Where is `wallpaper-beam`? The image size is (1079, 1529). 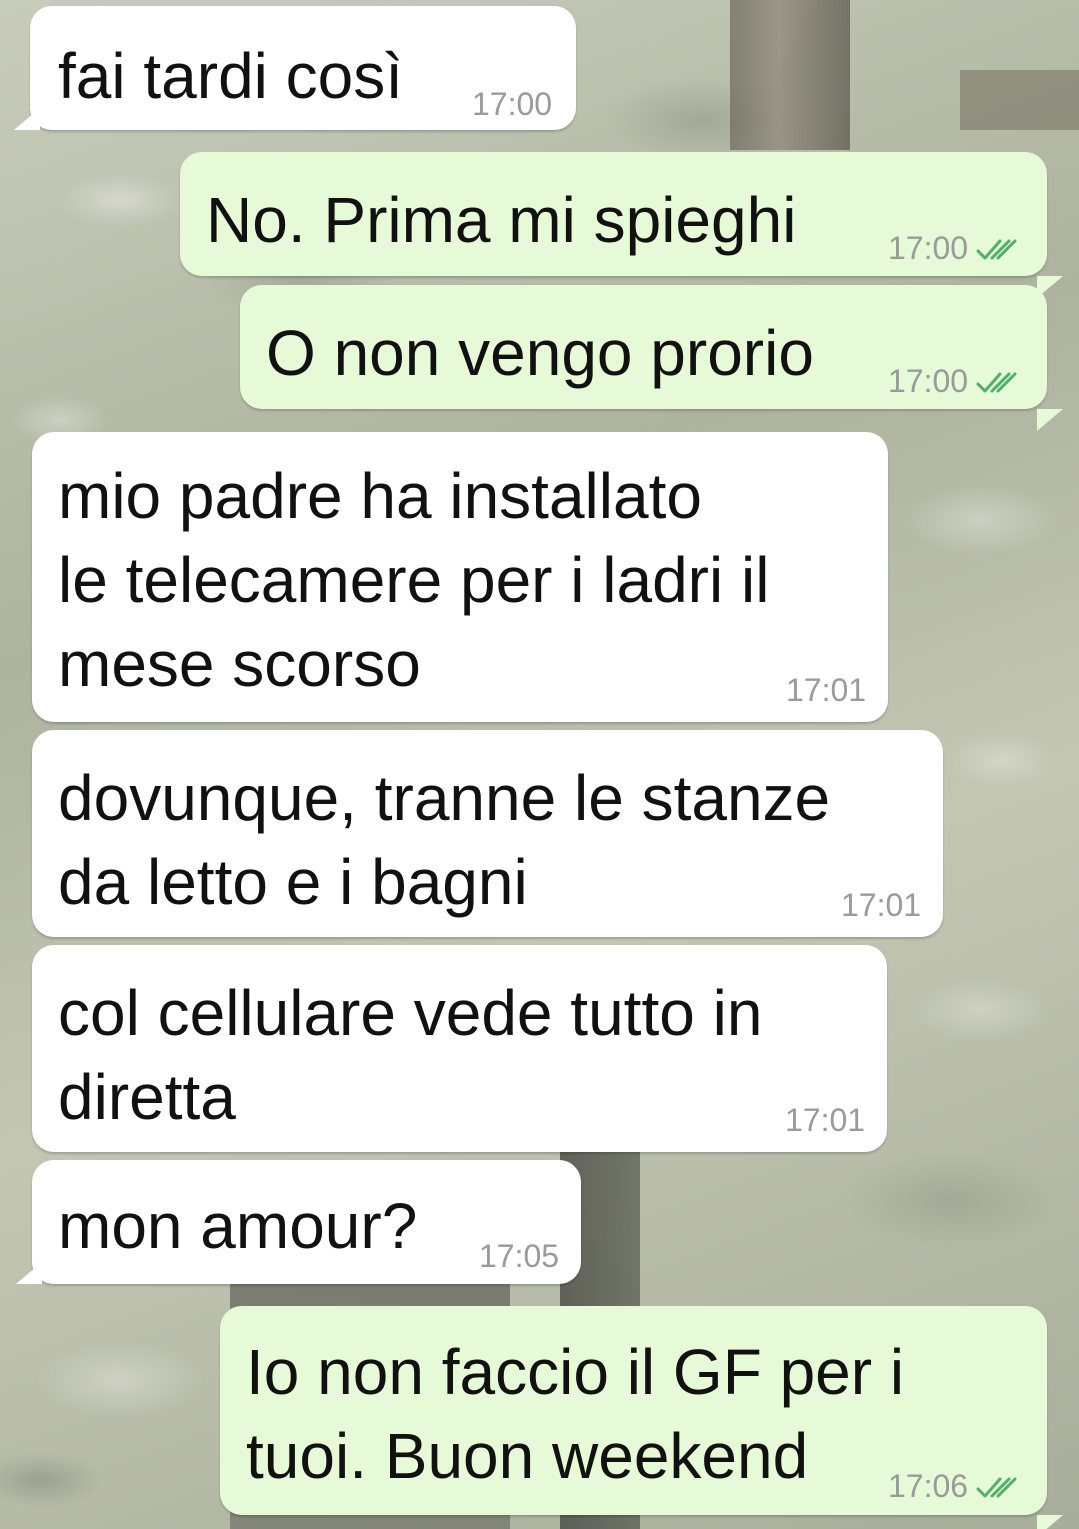
wallpaper-beam is located at coordinates (1019, 100).